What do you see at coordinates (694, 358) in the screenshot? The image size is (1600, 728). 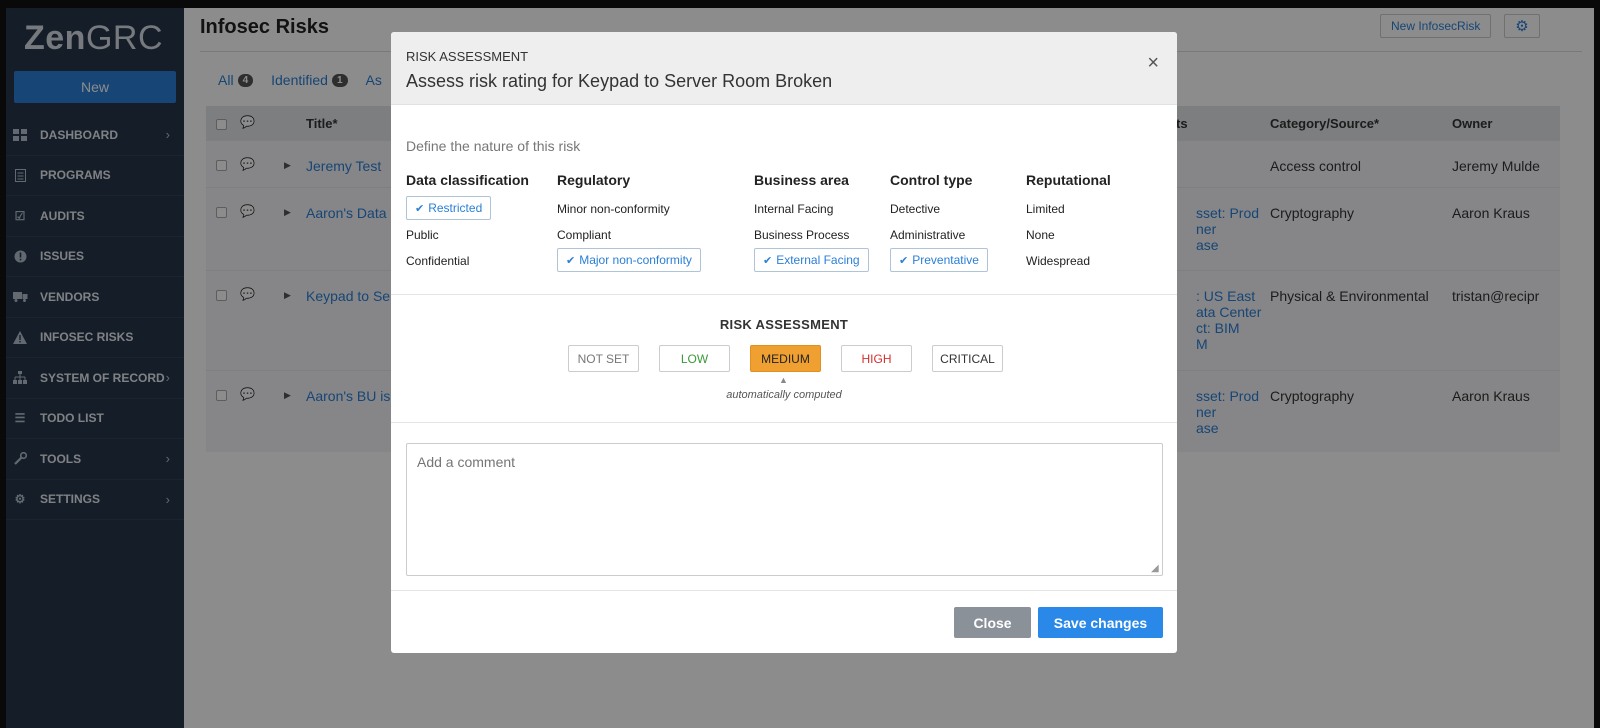 I see `level-low: LOW` at bounding box center [694, 358].